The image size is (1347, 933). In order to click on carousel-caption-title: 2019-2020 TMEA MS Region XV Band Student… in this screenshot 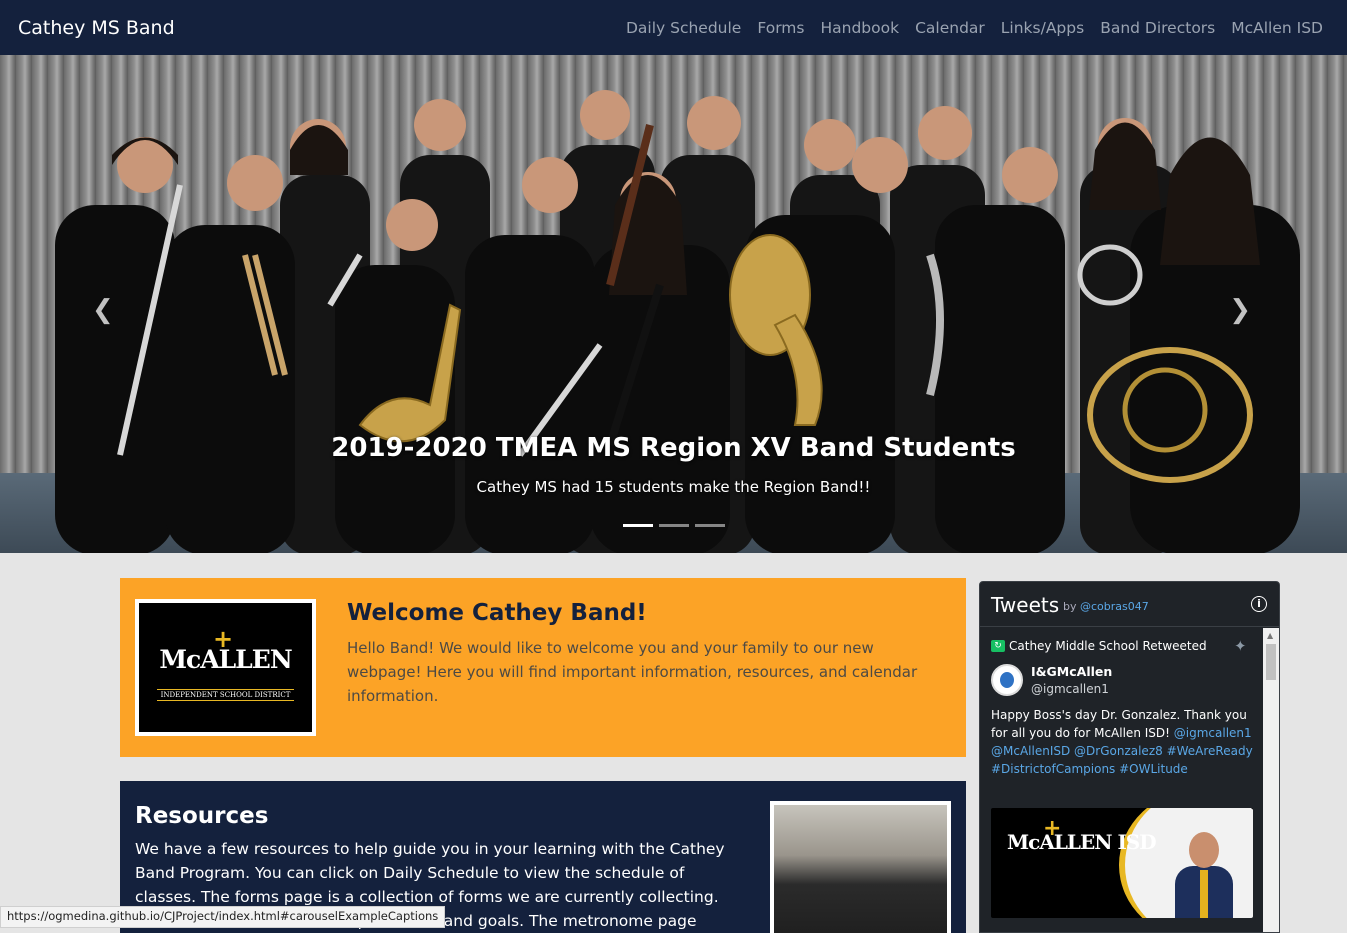, I will do `click(673, 448)`.